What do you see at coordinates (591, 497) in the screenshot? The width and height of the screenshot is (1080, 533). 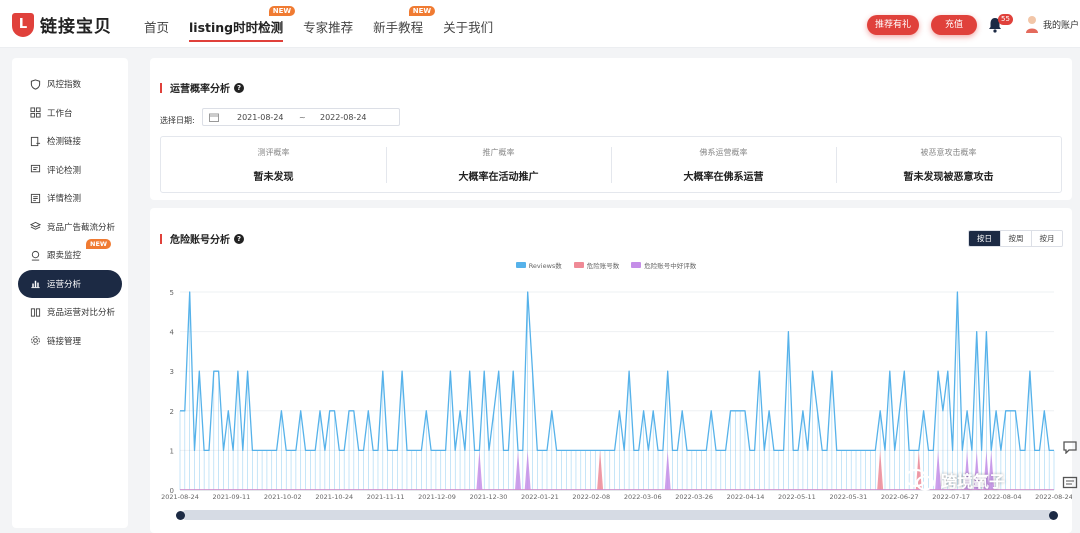 I see `x-tick-label: 2022-02-08` at bounding box center [591, 497].